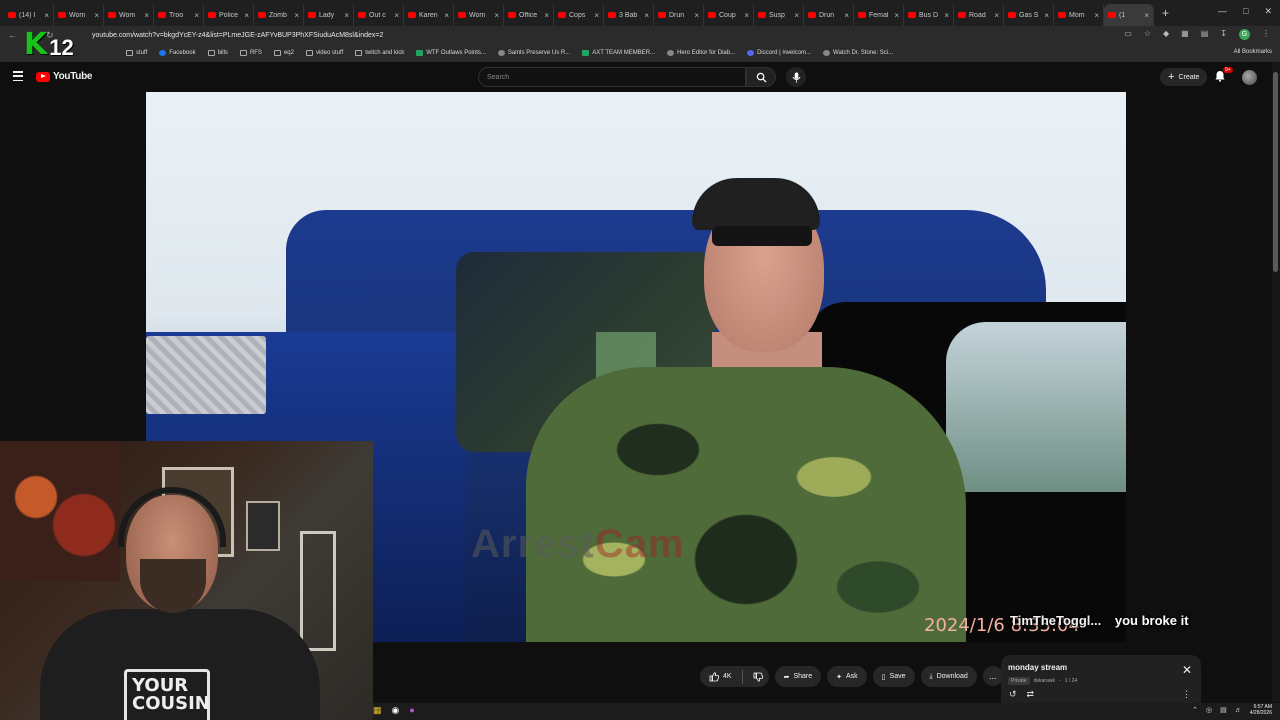  I want to click on browser-tab: Out c ×, so click(379, 15).